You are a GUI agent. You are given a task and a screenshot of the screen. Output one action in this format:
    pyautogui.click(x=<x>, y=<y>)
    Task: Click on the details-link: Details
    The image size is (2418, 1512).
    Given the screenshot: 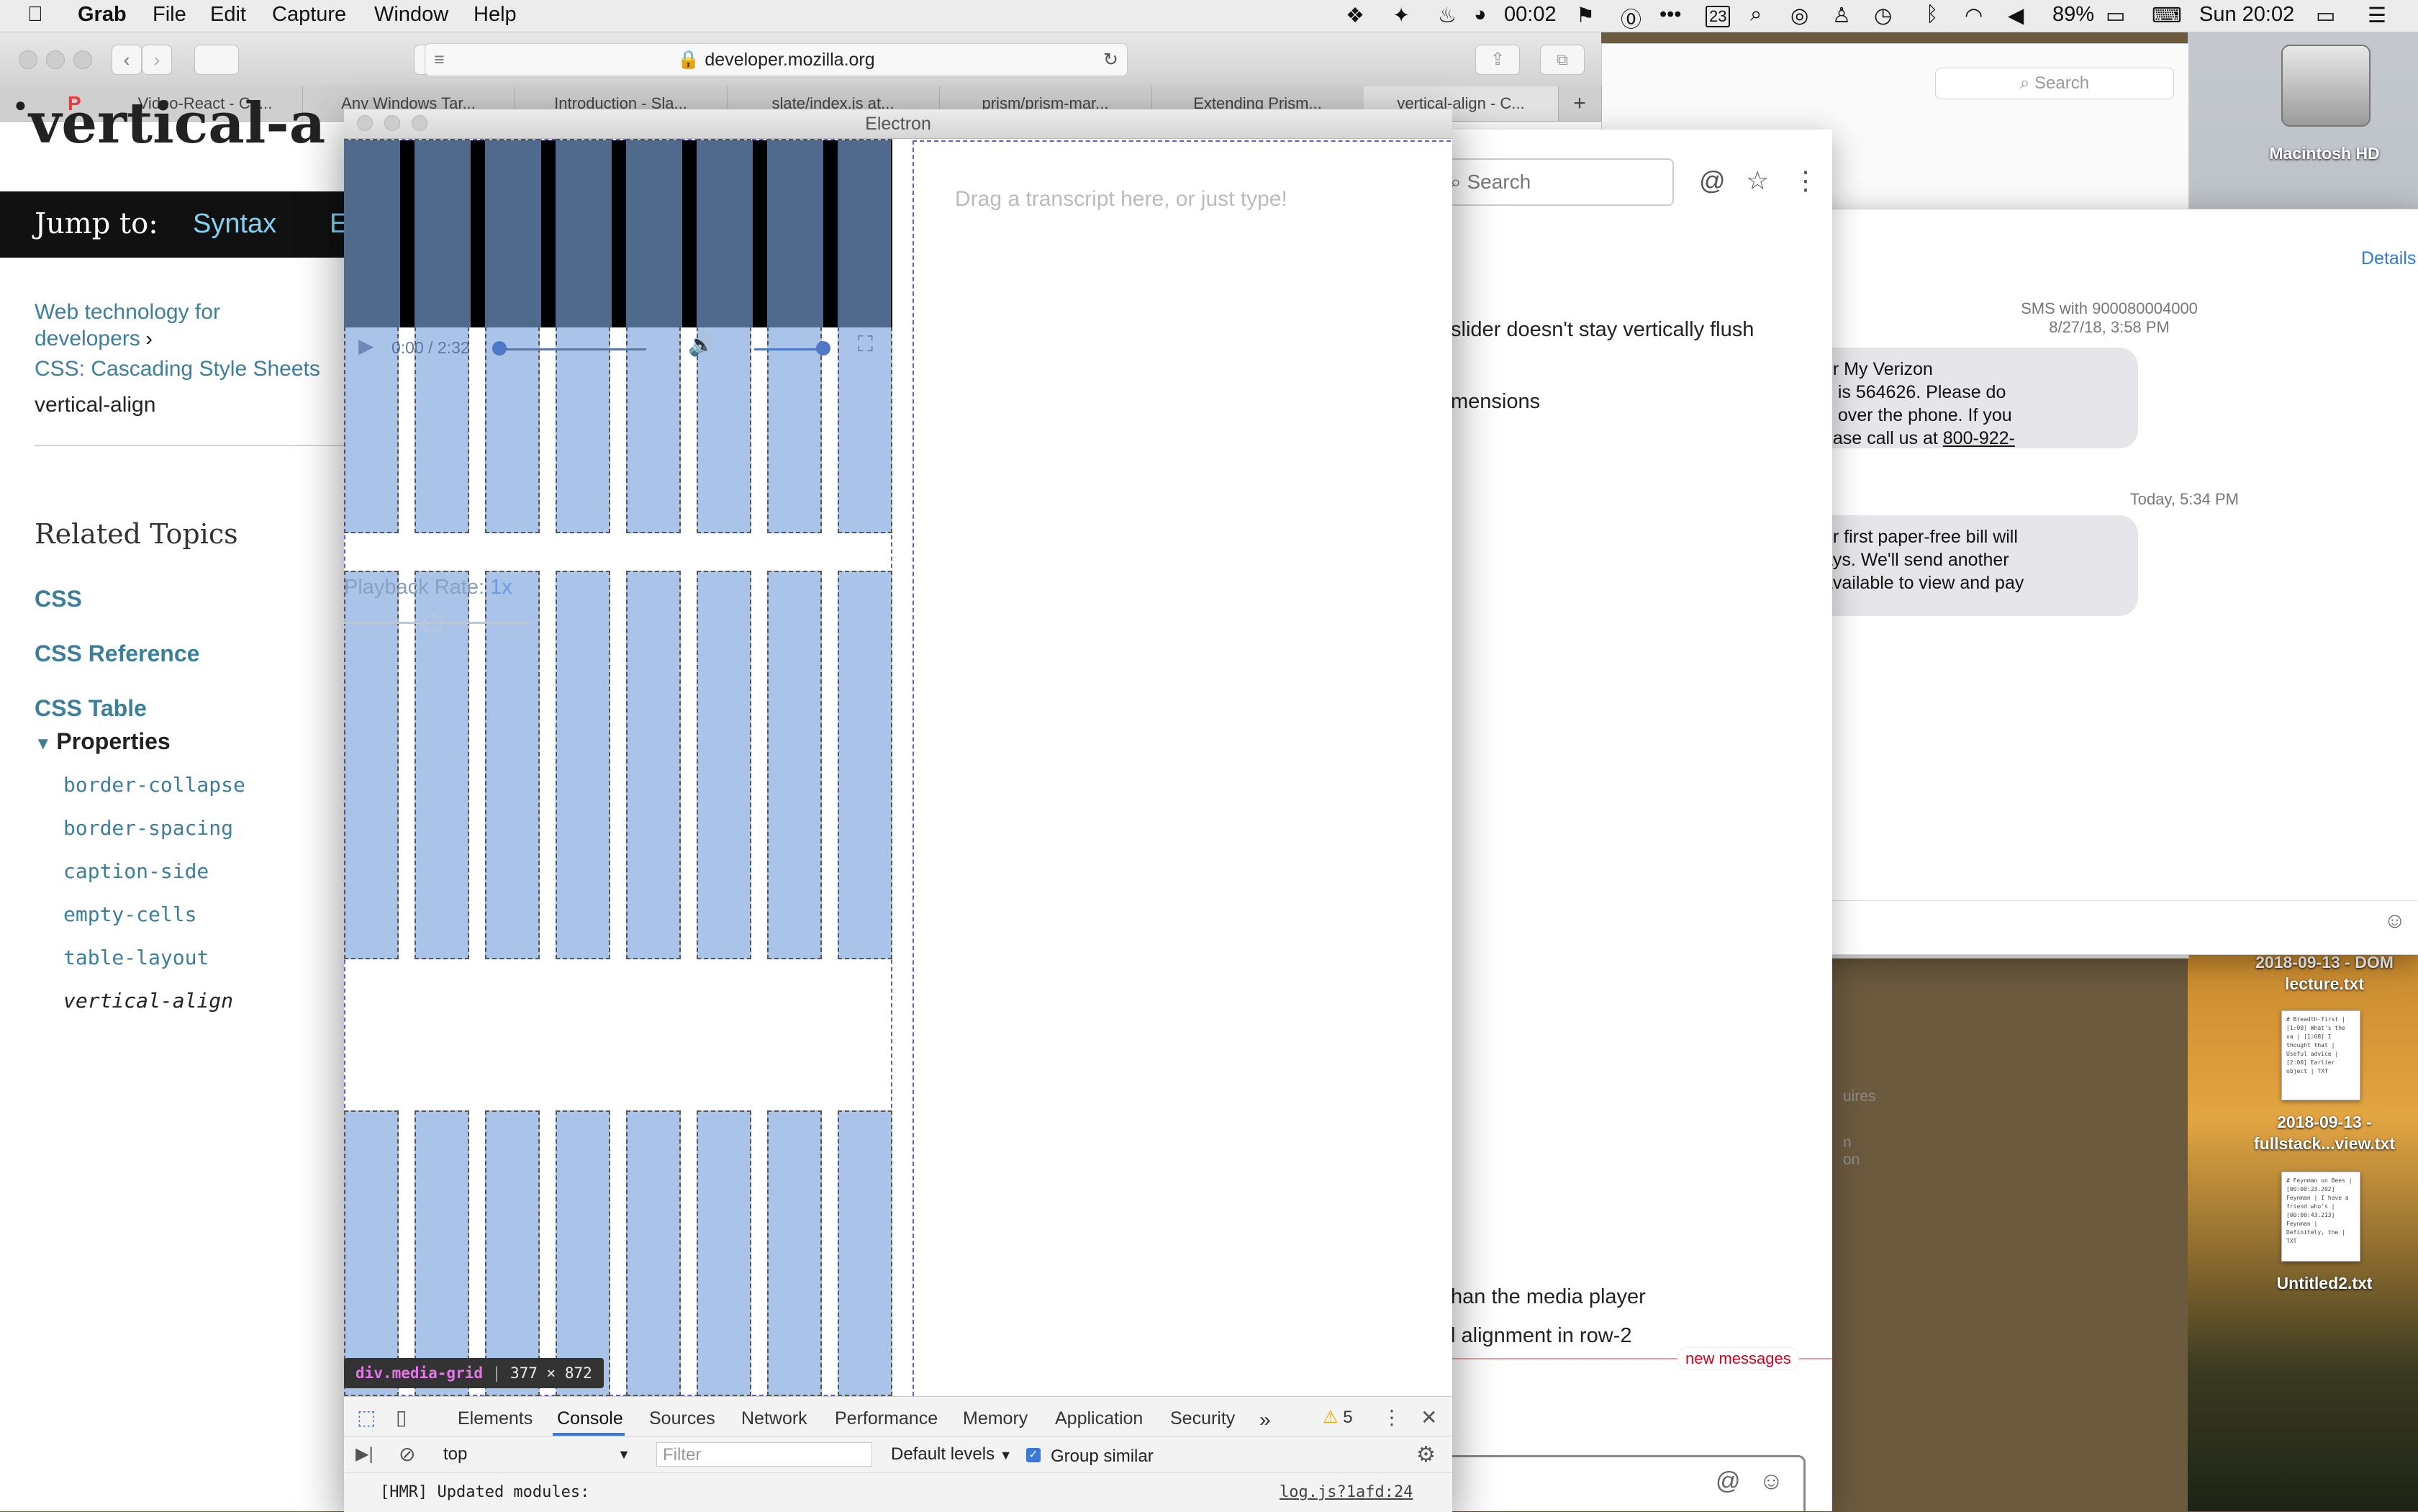 What is the action you would take?
    pyautogui.click(x=2388, y=258)
    